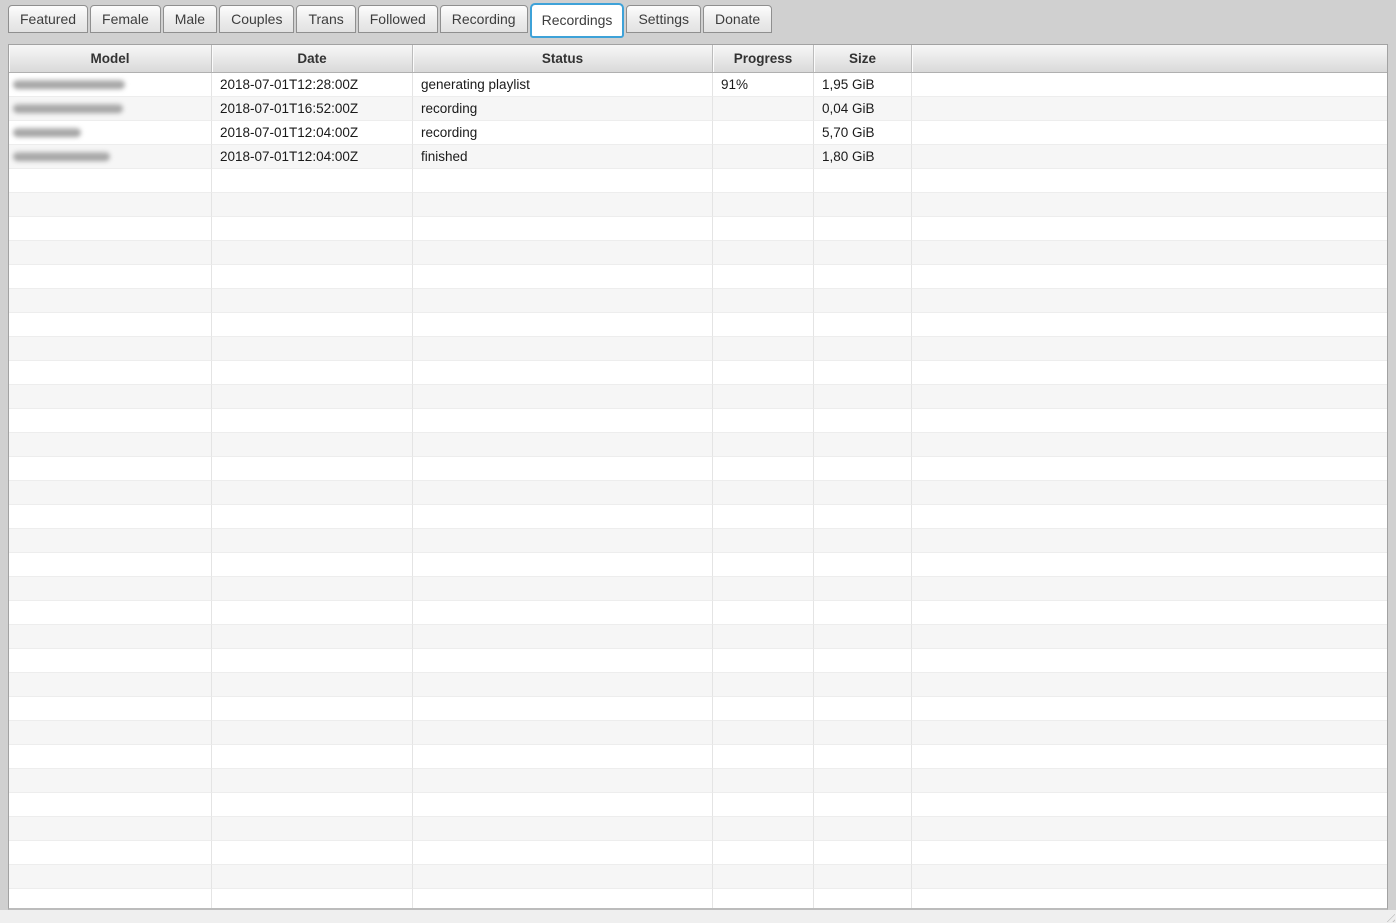 This screenshot has width=1396, height=923. Describe the element at coordinates (190, 19) in the screenshot. I see `tab-male: Male` at that location.